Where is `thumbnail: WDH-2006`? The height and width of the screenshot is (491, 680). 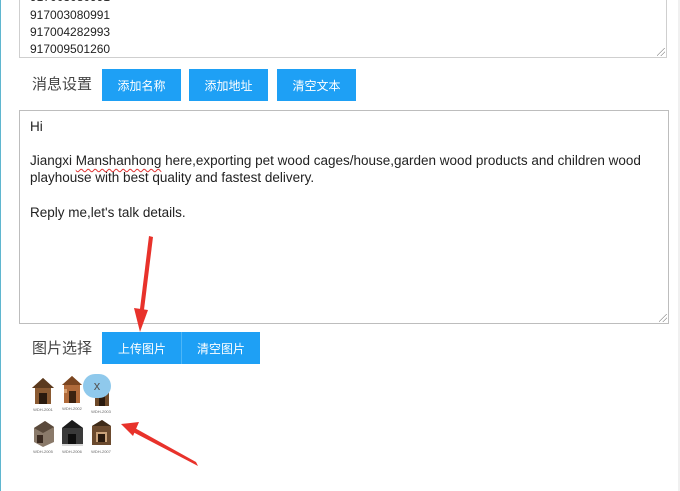
thumbnail: WDH-2006 is located at coordinates (72, 436).